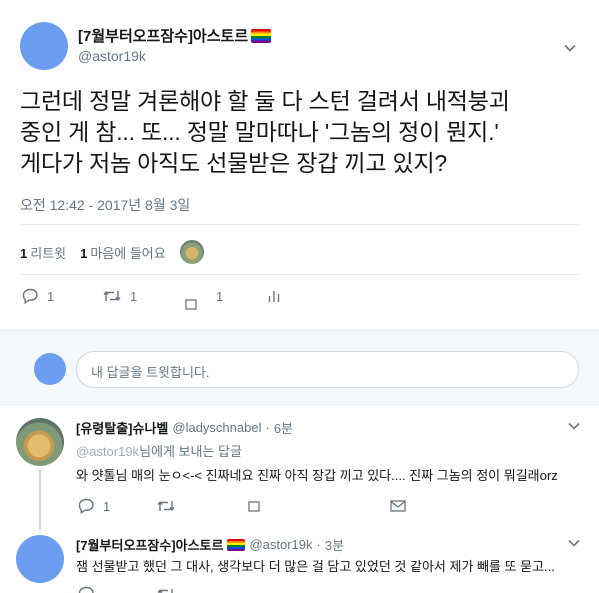 Image resolution: width=599 pixels, height=593 pixels. I want to click on author-name-row: [7월부터오프잠수]아스토르, so click(175, 35).